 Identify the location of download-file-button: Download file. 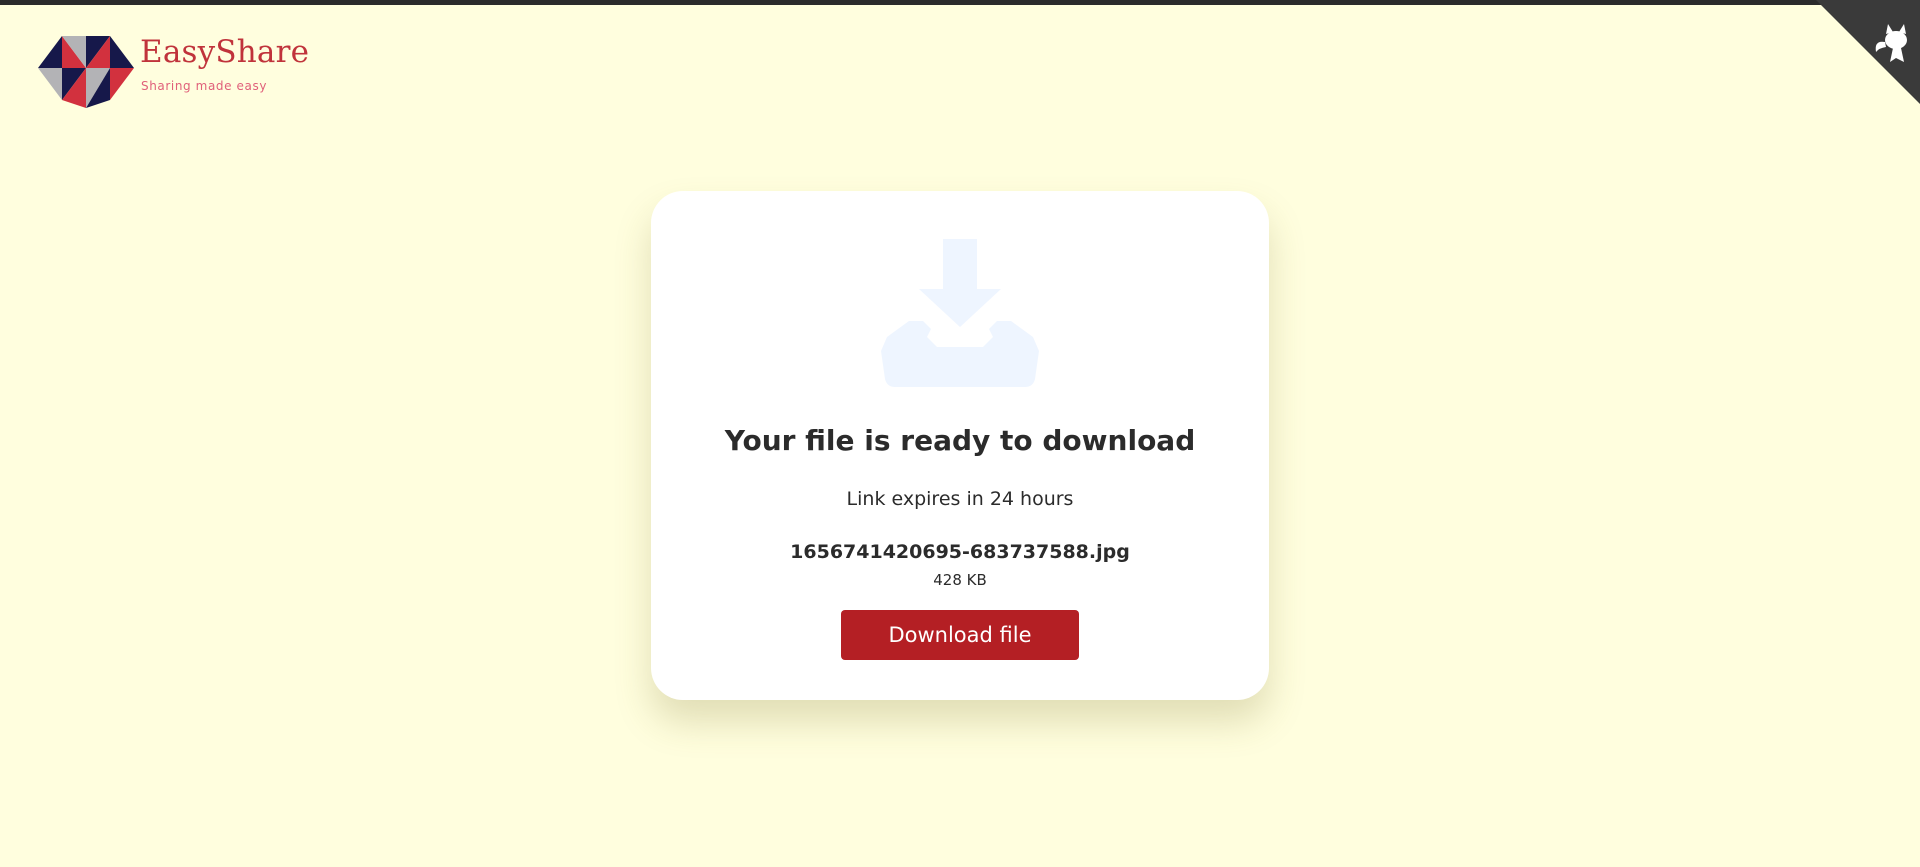
(960, 635).